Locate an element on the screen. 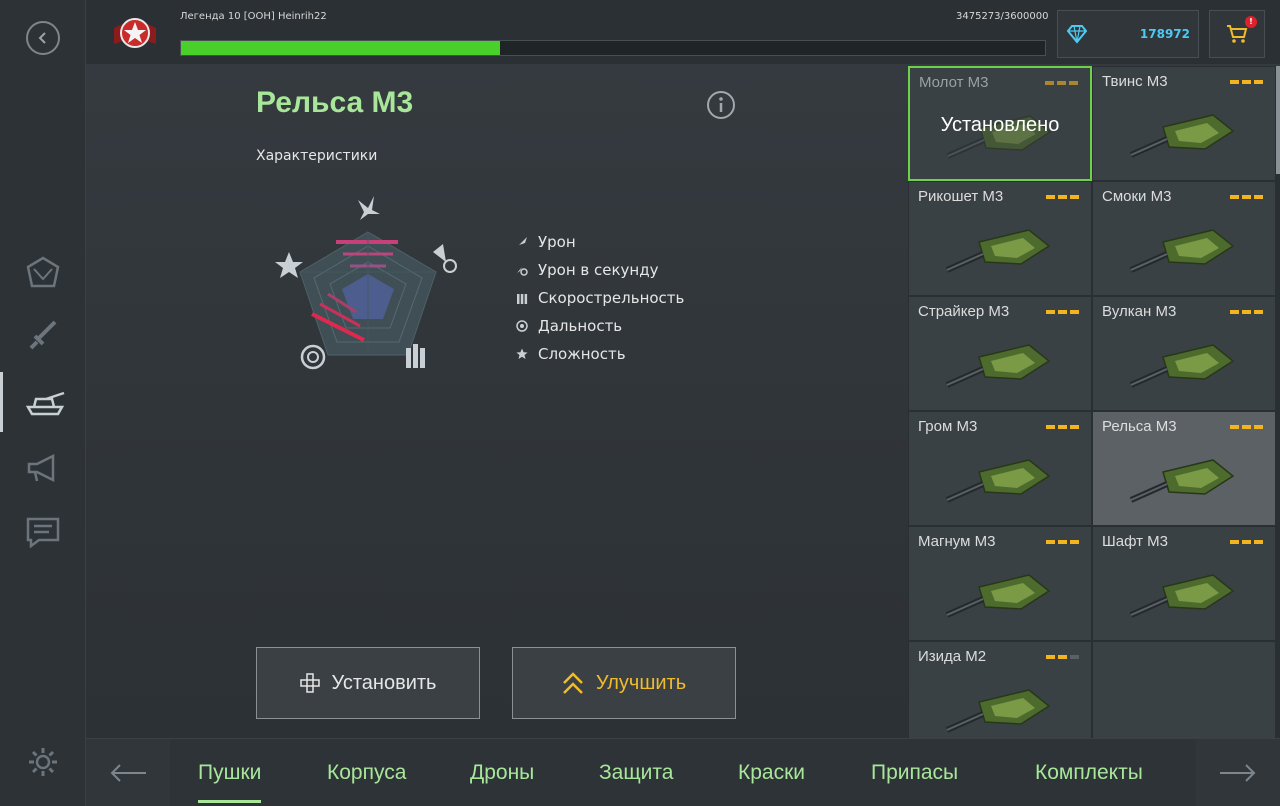 This screenshot has width=1280, height=806. back-button is located at coordinates (43, 38).